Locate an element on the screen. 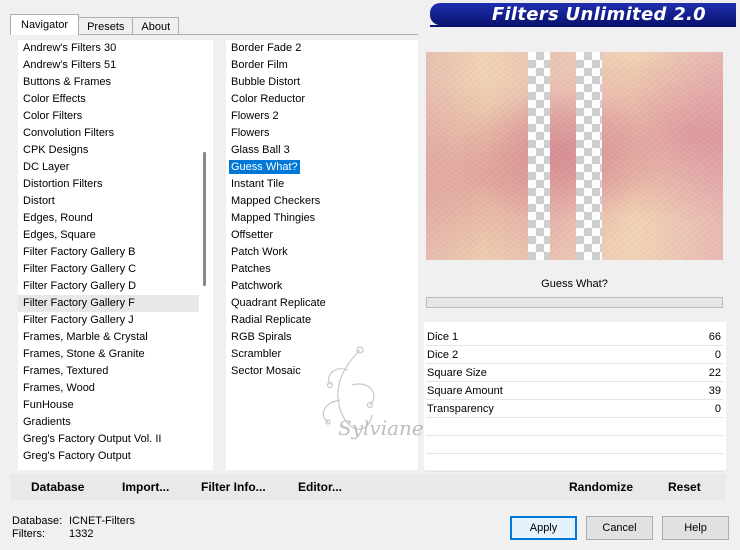  filter-item: Mapped Thingies is located at coordinates (322, 218).